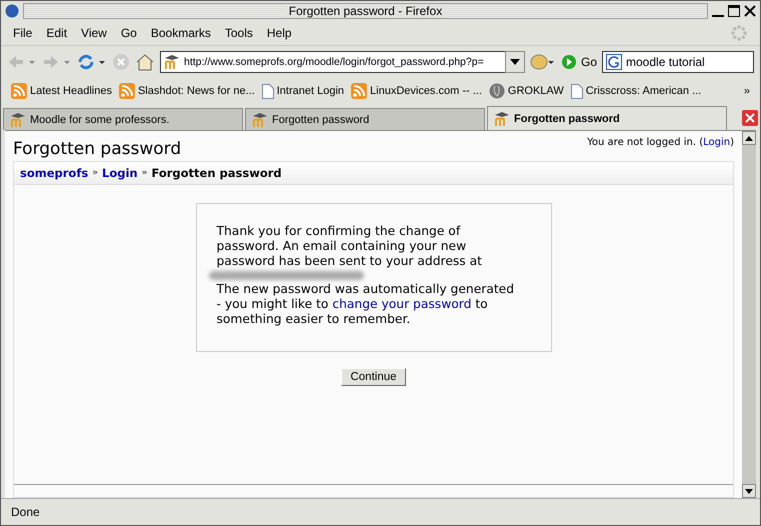 This screenshot has height=526, width=761. Describe the element at coordinates (402, 304) in the screenshot. I see `change-password-link: change your password` at that location.